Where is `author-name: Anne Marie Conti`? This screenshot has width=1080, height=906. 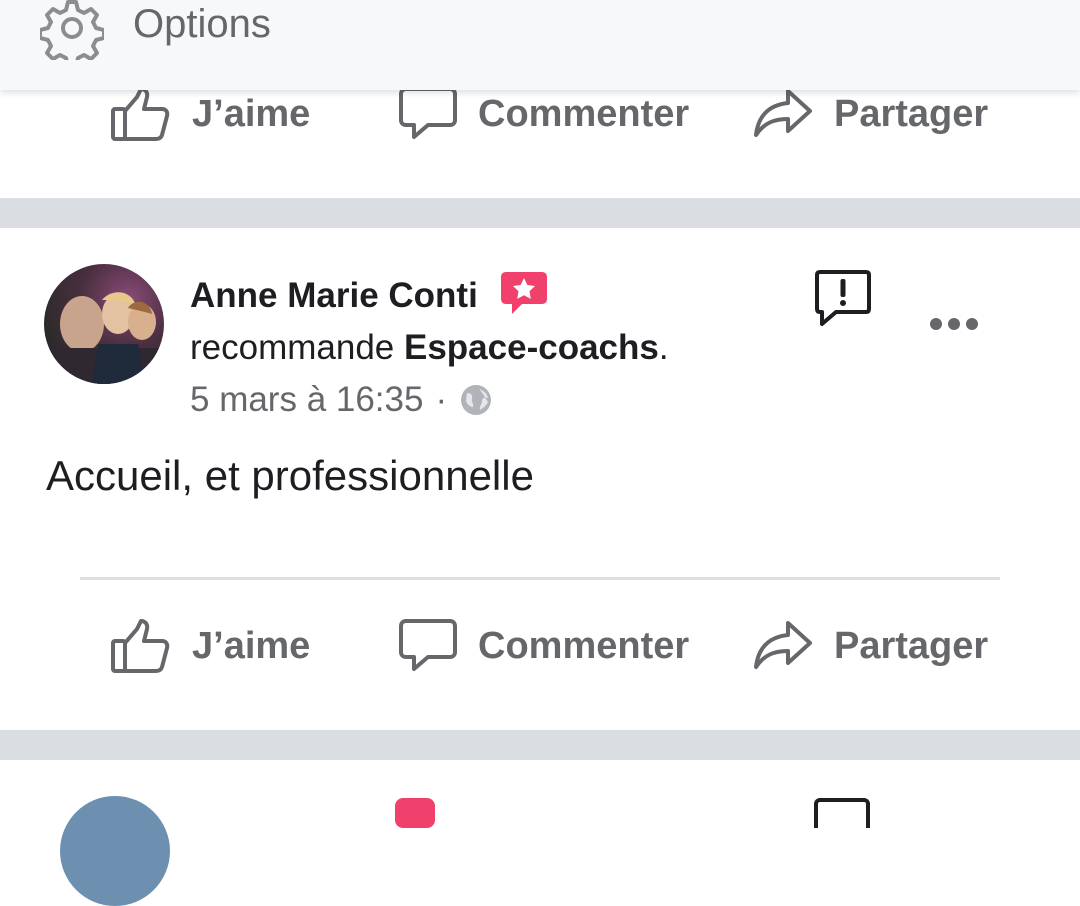
author-name: Anne Marie Conti is located at coordinates (334, 296).